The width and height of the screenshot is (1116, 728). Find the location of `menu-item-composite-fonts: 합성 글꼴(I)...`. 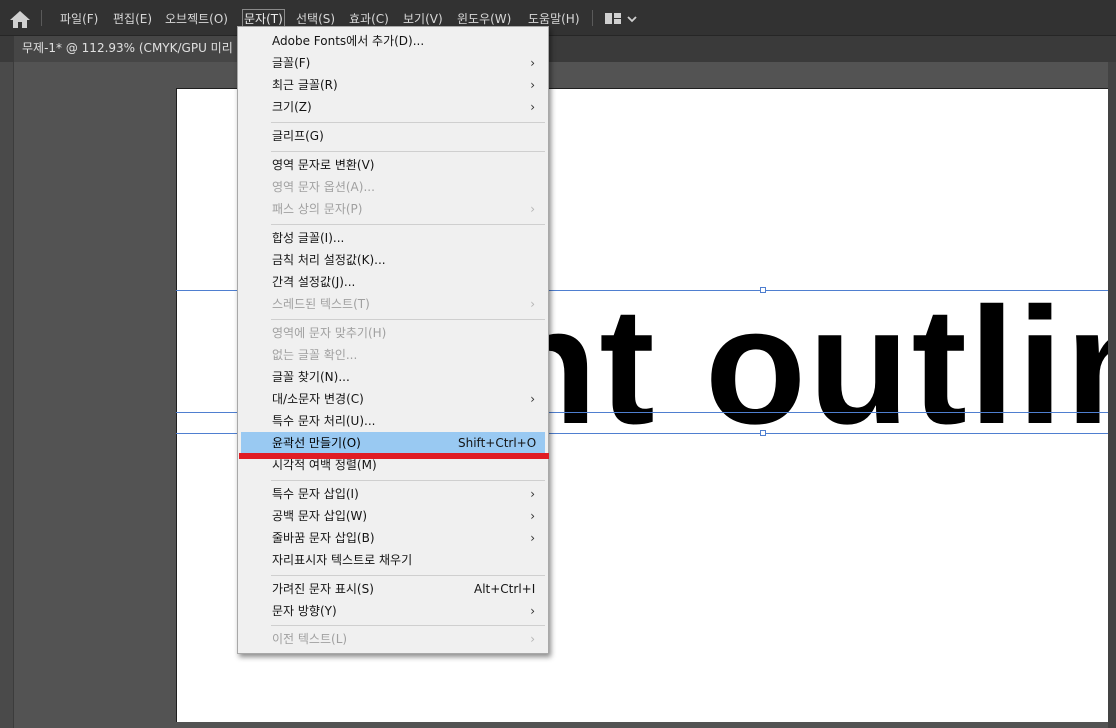

menu-item-composite-fonts: 합성 글꼴(I)... is located at coordinates (393, 238).